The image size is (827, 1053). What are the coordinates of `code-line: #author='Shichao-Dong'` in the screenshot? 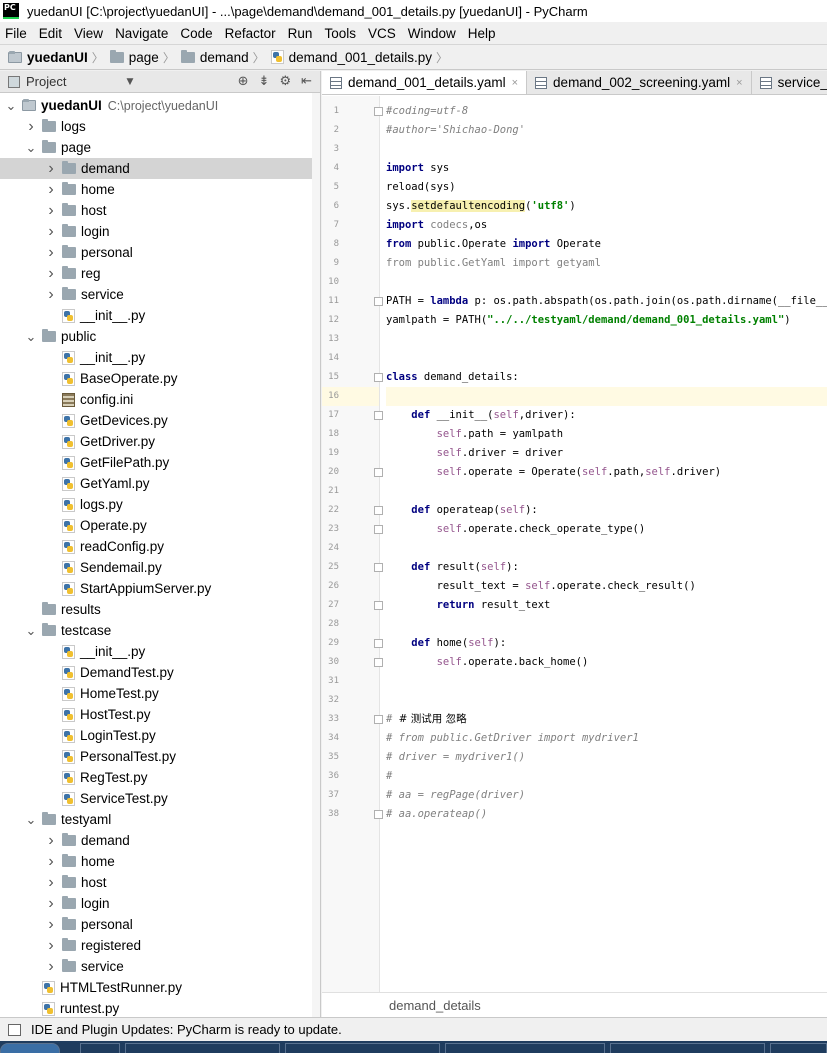 It's located at (606, 130).